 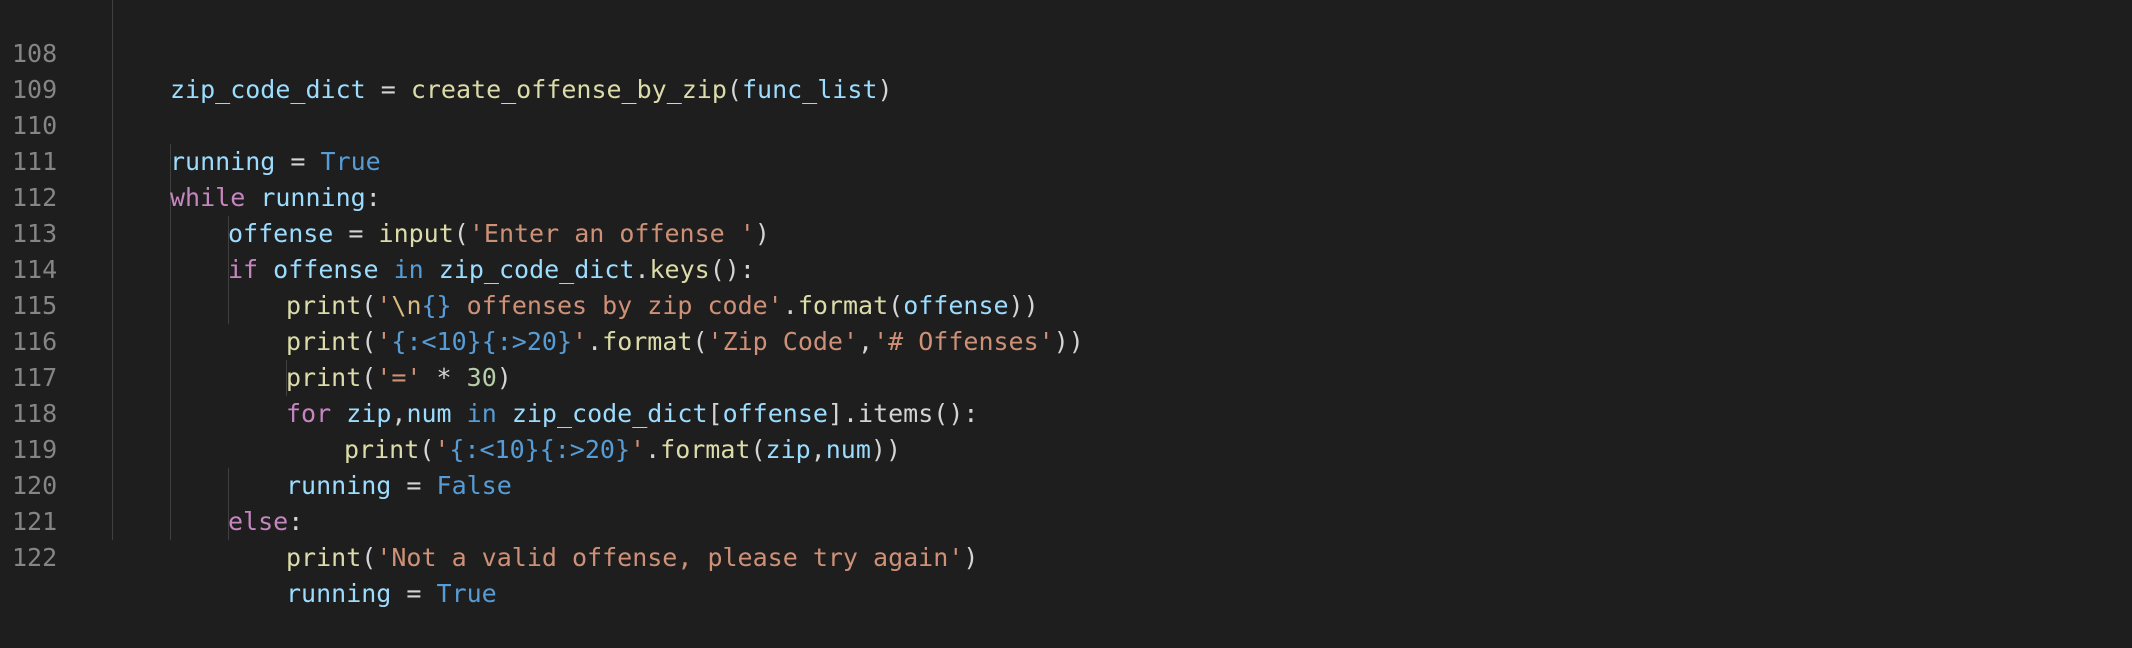 I want to click on line-number: 122, so click(x=35, y=557).